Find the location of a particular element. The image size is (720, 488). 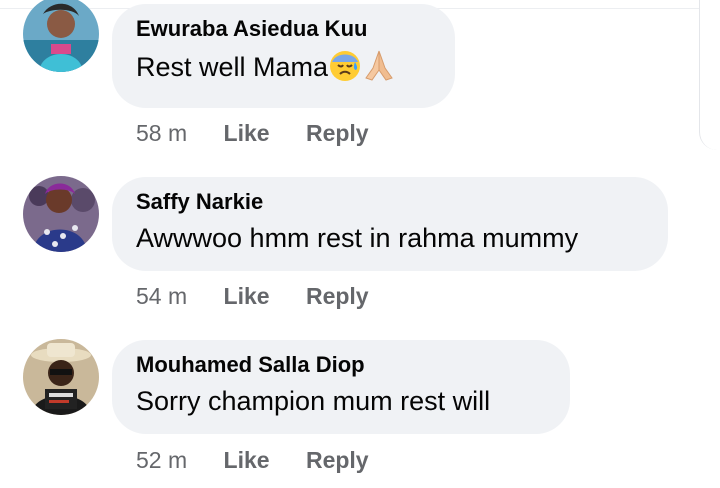

comment-author: Saffy Narkie is located at coordinates (390, 202).